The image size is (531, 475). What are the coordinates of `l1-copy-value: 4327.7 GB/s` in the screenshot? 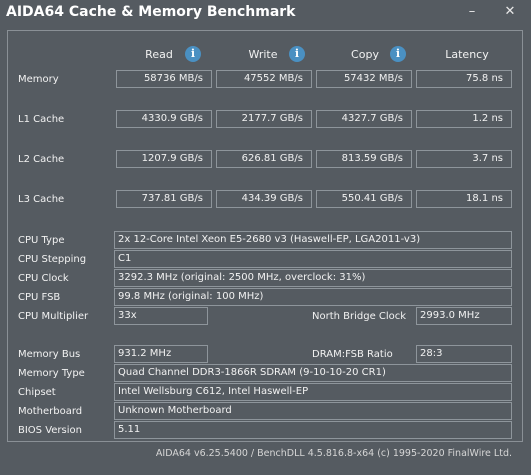 It's located at (364, 119).